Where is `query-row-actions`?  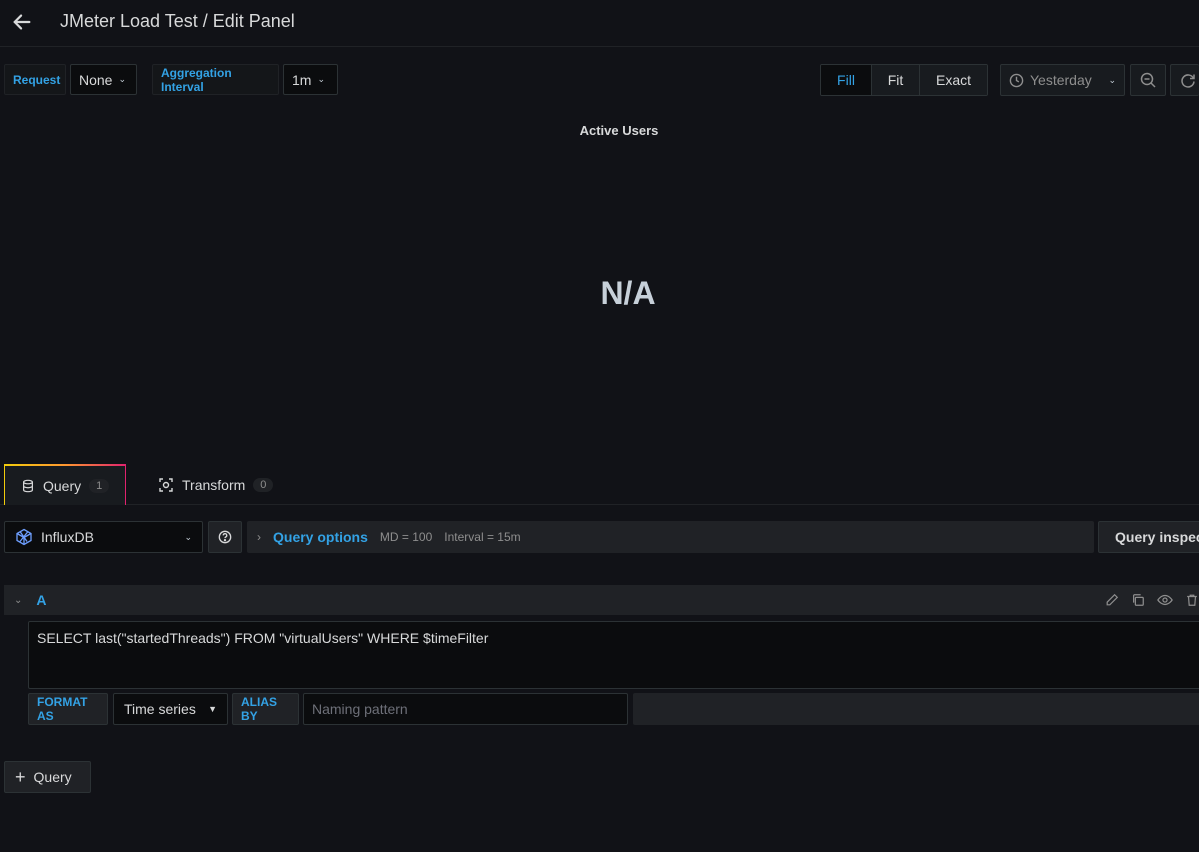 query-row-actions is located at coordinates (1152, 600).